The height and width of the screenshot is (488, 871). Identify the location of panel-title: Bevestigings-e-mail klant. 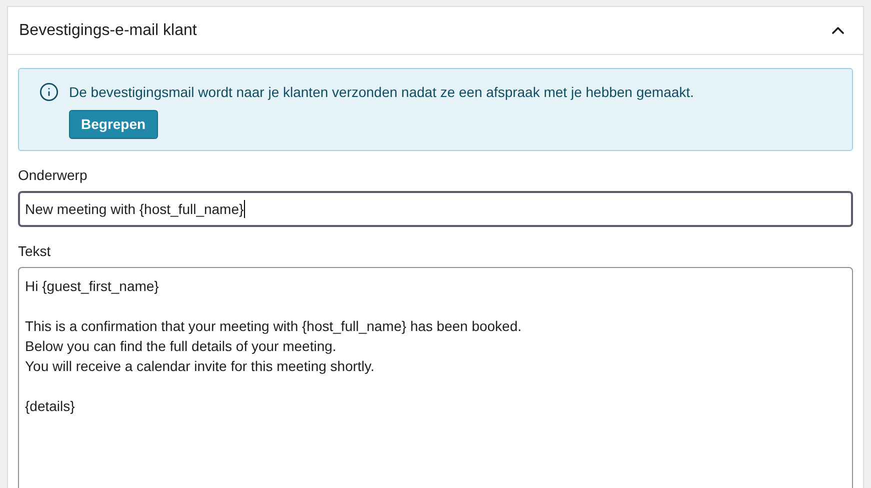
(108, 30).